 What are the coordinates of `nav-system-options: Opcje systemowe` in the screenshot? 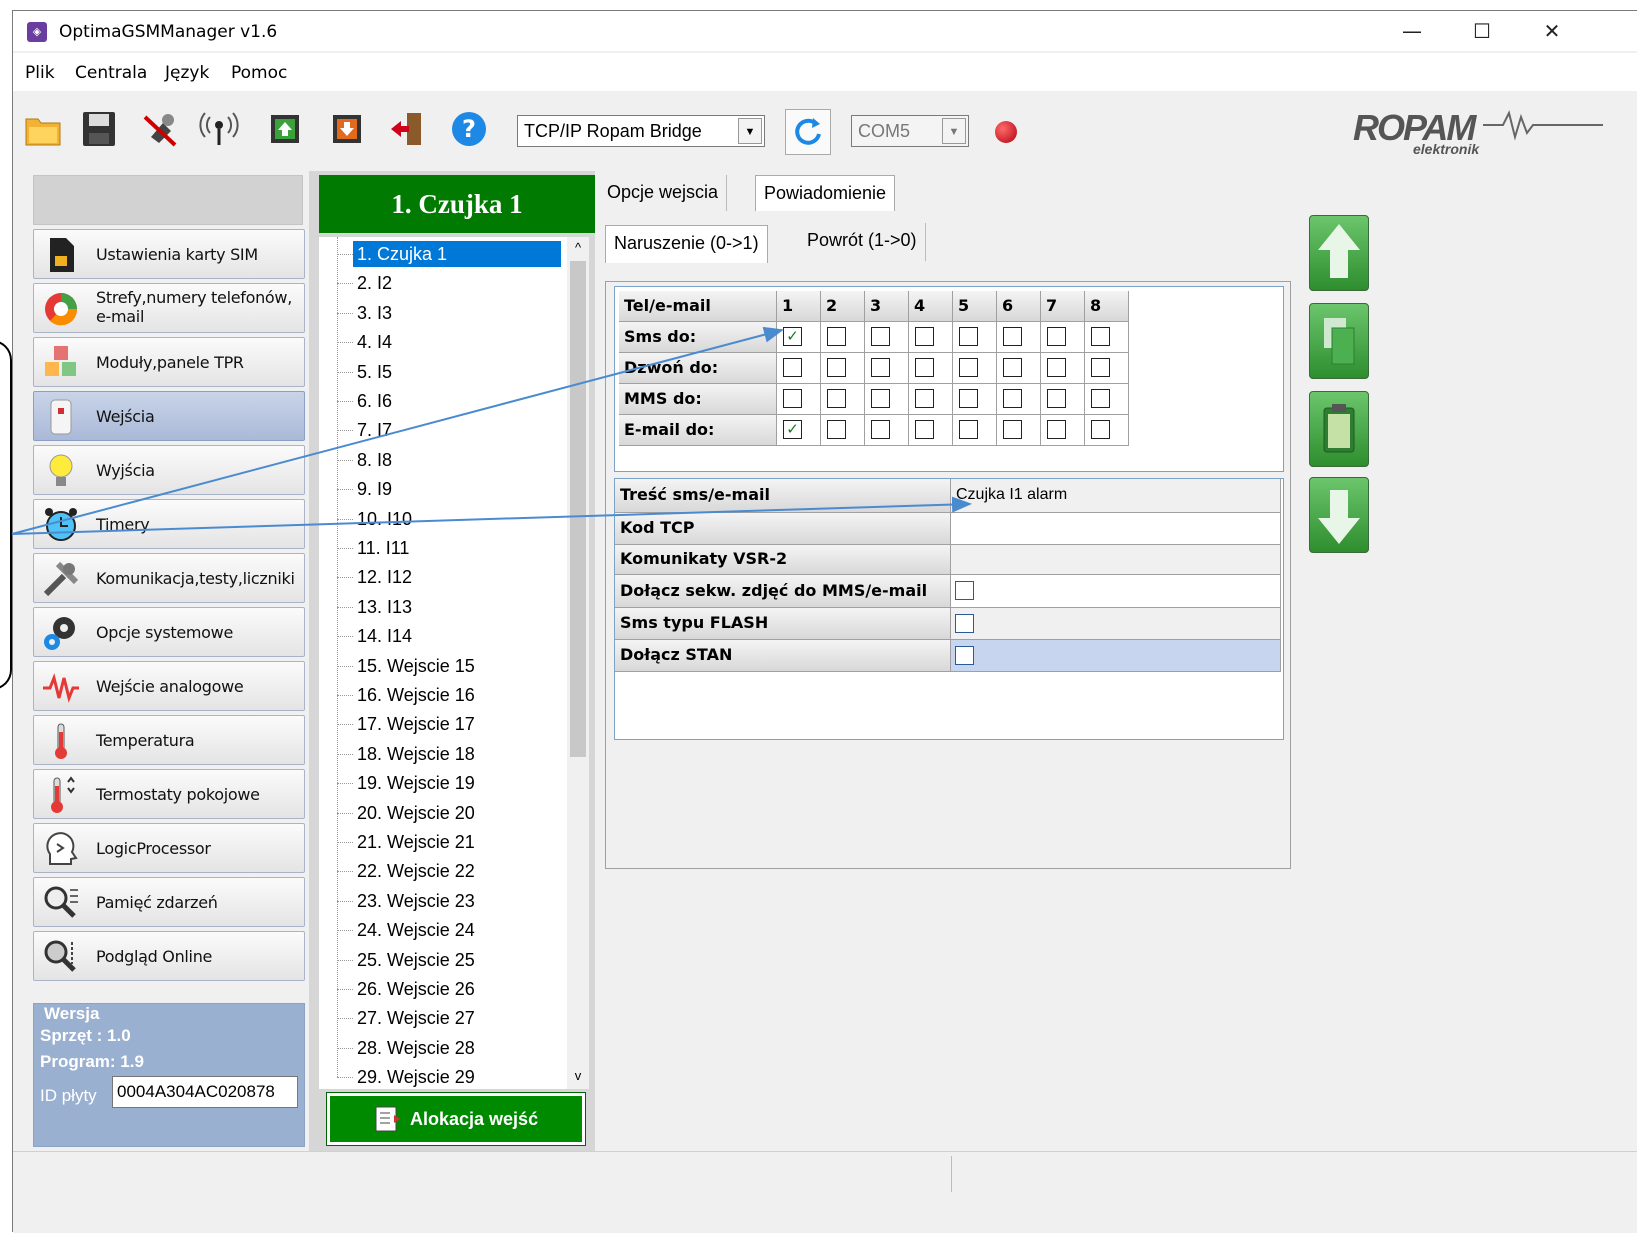 It's located at (169, 632).